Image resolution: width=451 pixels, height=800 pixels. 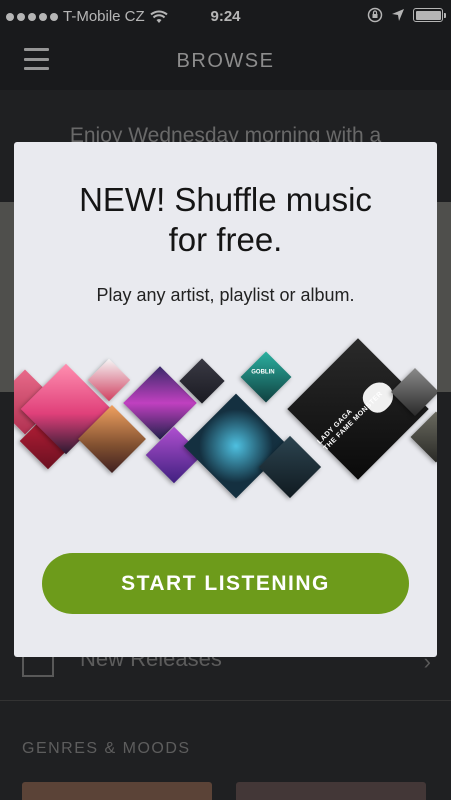 What do you see at coordinates (350, 421) in the screenshot?
I see `album-art-caption: LADY GAGA THE FAME MONSTER` at bounding box center [350, 421].